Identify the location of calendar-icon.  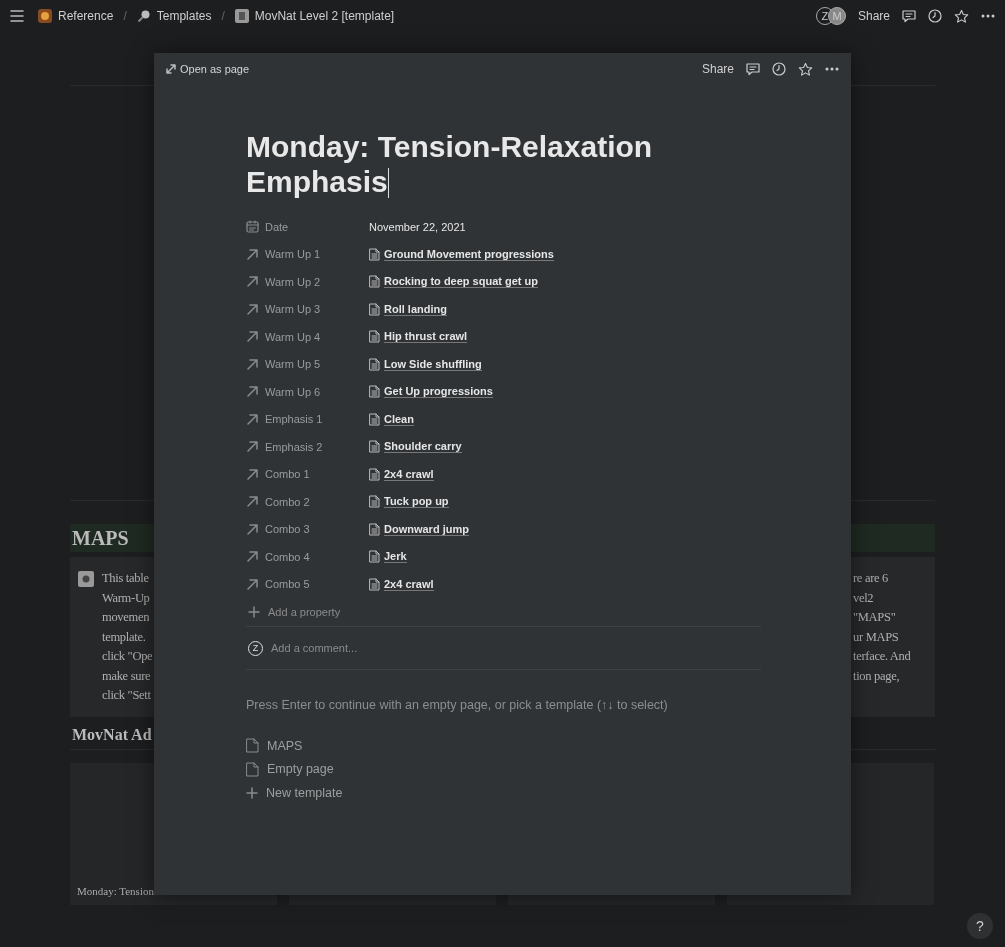
(252, 227).